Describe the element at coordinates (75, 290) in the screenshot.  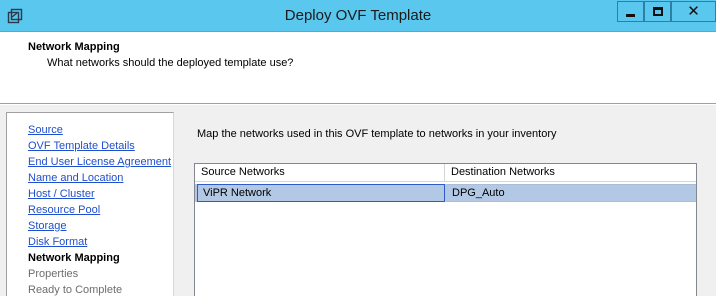
I see `nav-item-ready-to-complete: Ready to Complete` at that location.